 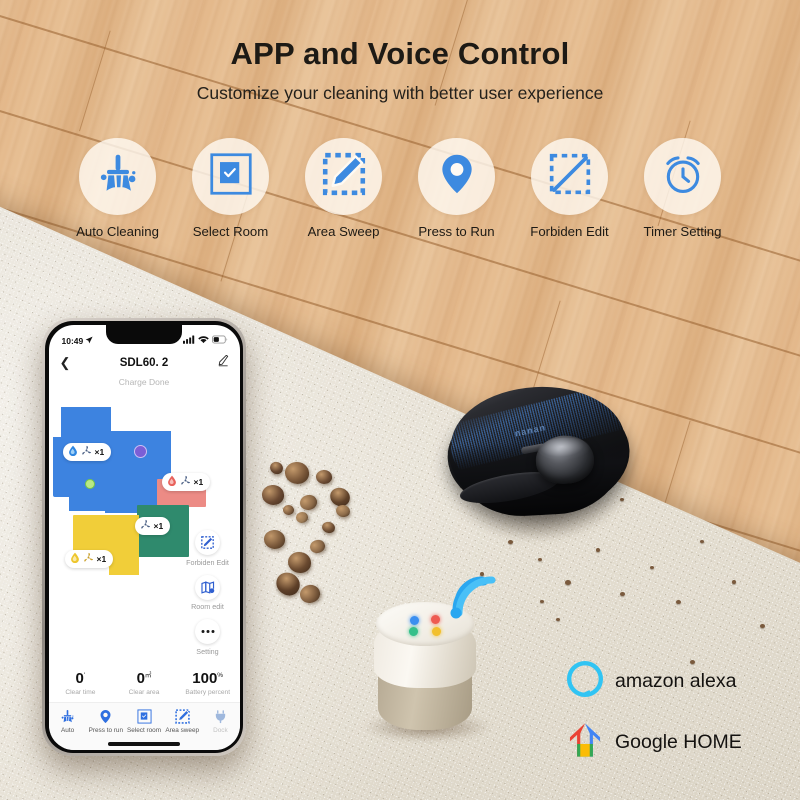 I want to click on stat-battery-percent: 100% Battery percent, so click(x=208, y=683).